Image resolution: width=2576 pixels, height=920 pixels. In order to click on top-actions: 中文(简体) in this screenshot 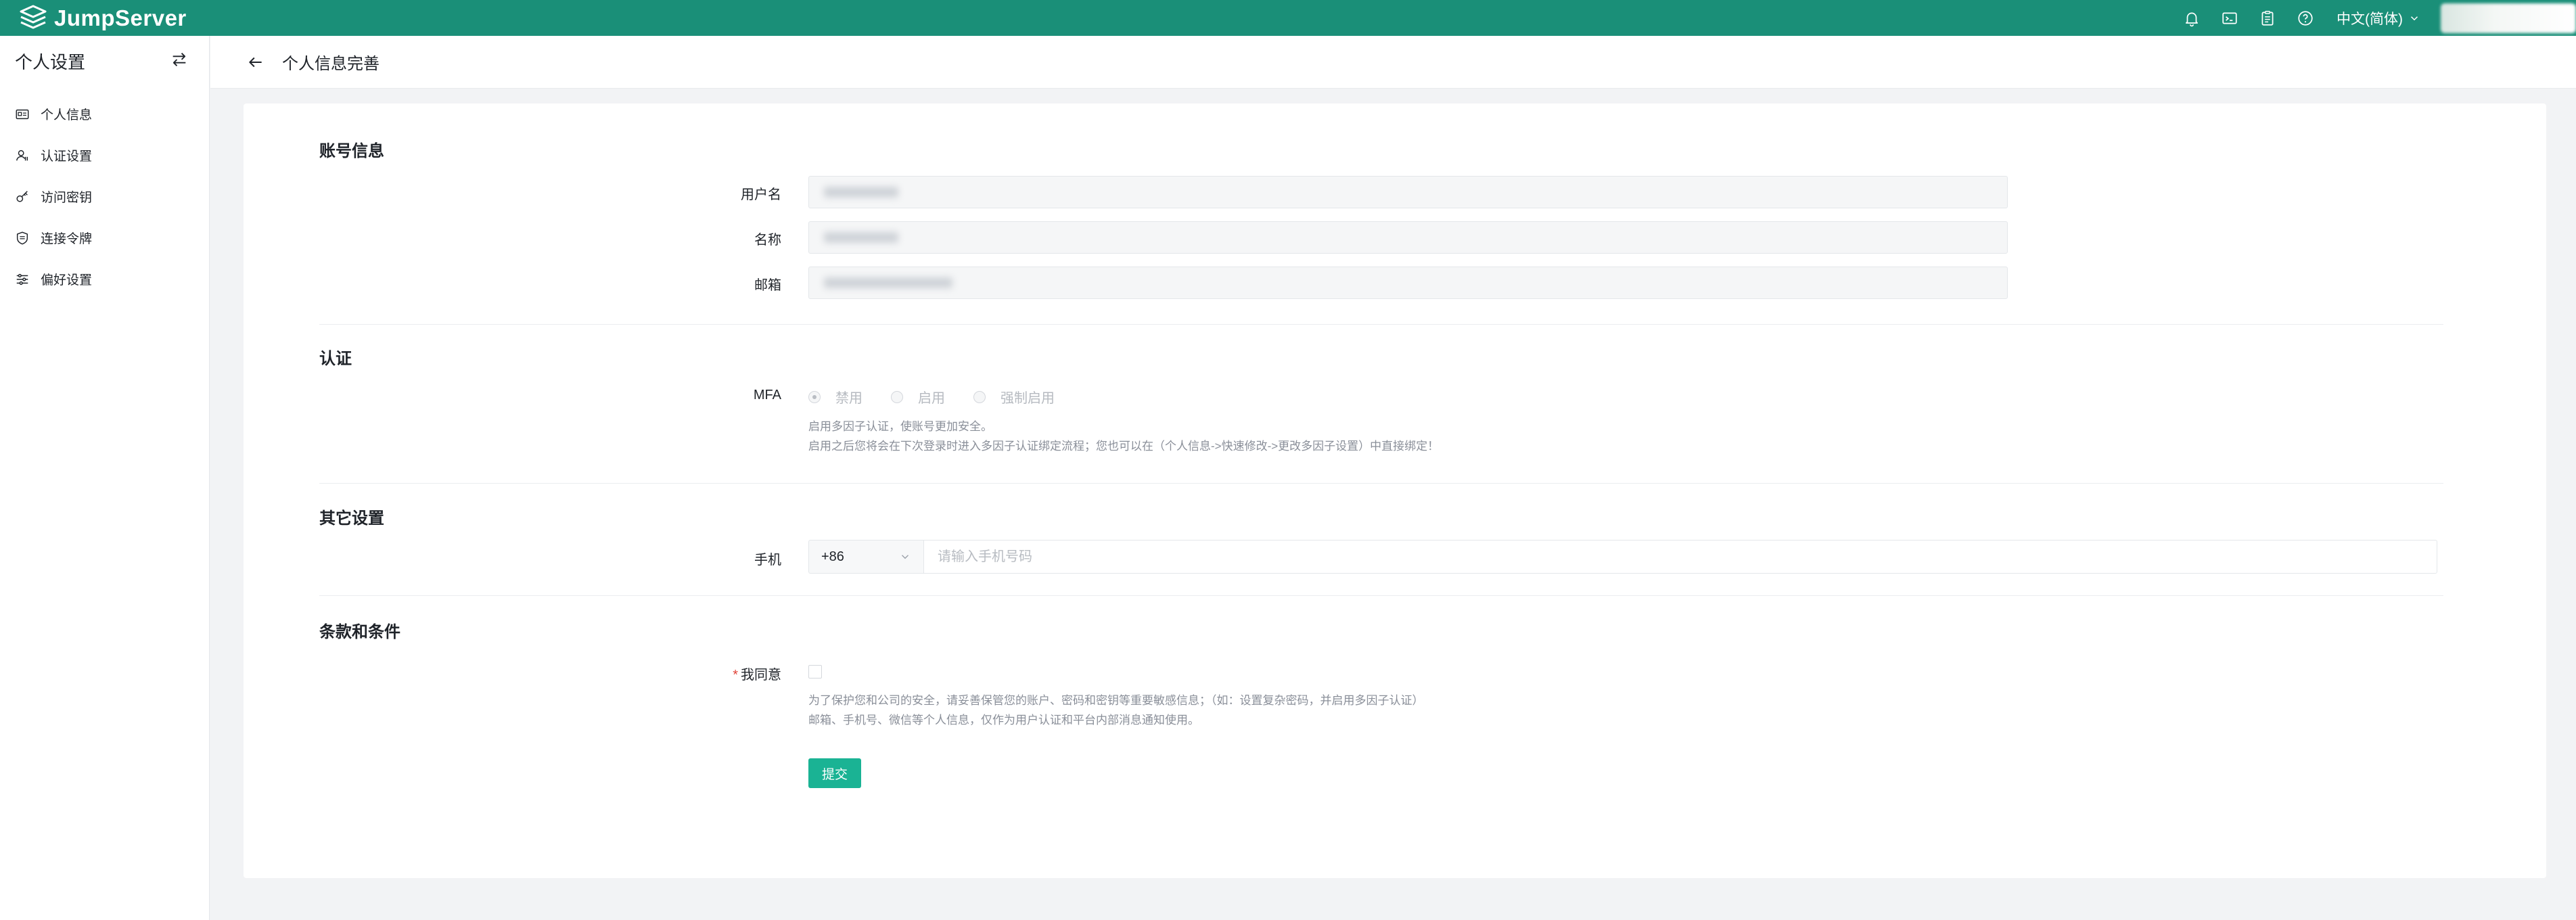, I will do `click(2374, 18)`.